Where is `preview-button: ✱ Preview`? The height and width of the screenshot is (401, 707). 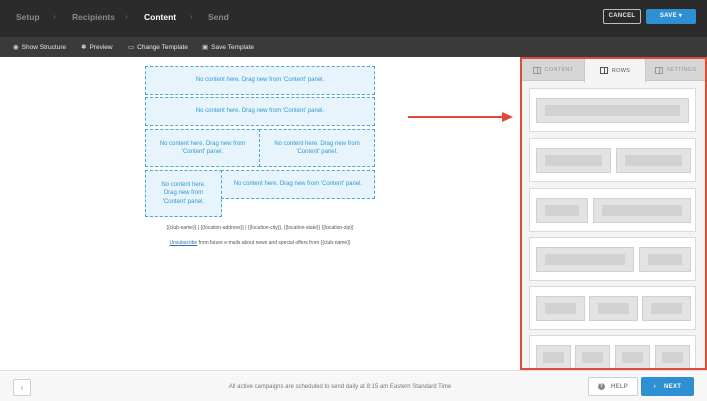 preview-button: ✱ Preview is located at coordinates (97, 47).